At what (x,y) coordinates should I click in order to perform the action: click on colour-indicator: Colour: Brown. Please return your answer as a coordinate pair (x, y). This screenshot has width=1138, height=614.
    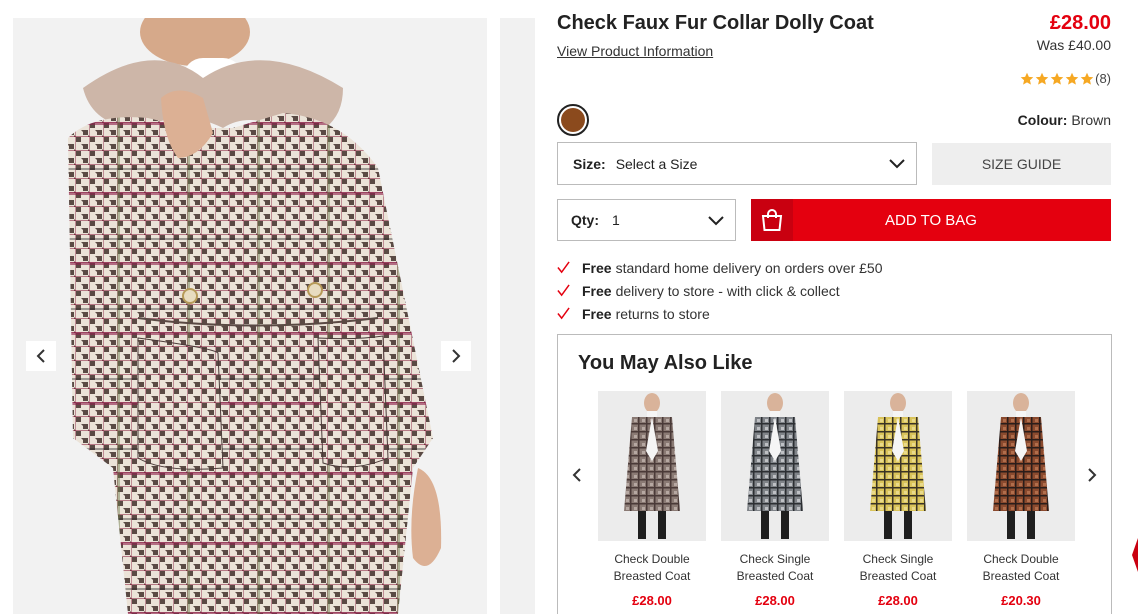
    Looking at the image, I should click on (1064, 120).